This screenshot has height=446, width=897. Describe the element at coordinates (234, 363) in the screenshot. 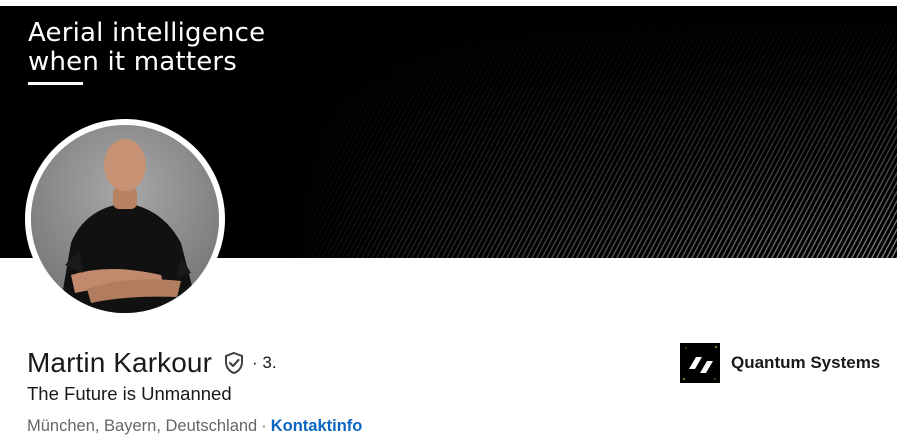

I see `verified-shield-icon` at that location.